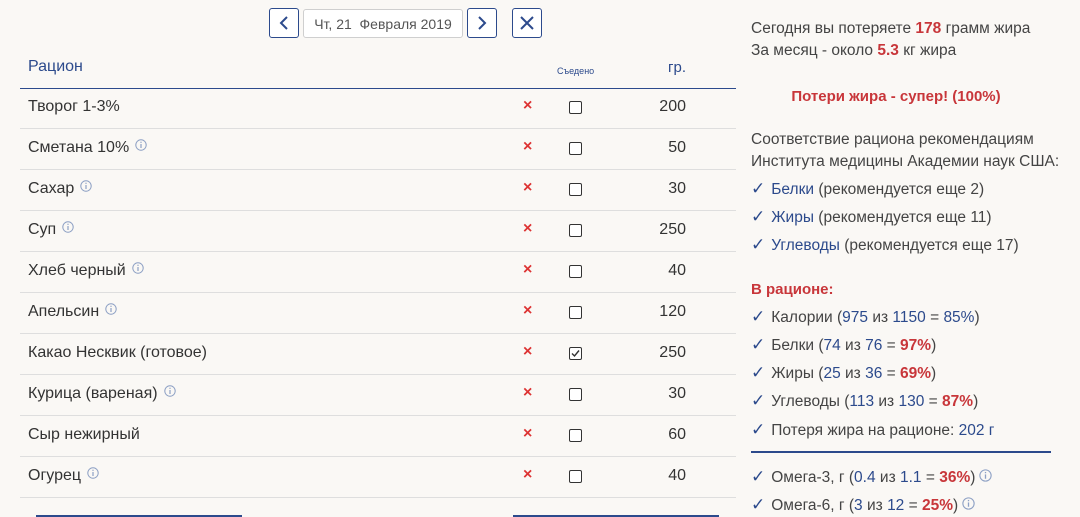 The width and height of the screenshot is (1080, 517). What do you see at coordinates (896, 96) in the screenshot?
I see `fat-loss-status: Потери жира - супер! (100%)` at bounding box center [896, 96].